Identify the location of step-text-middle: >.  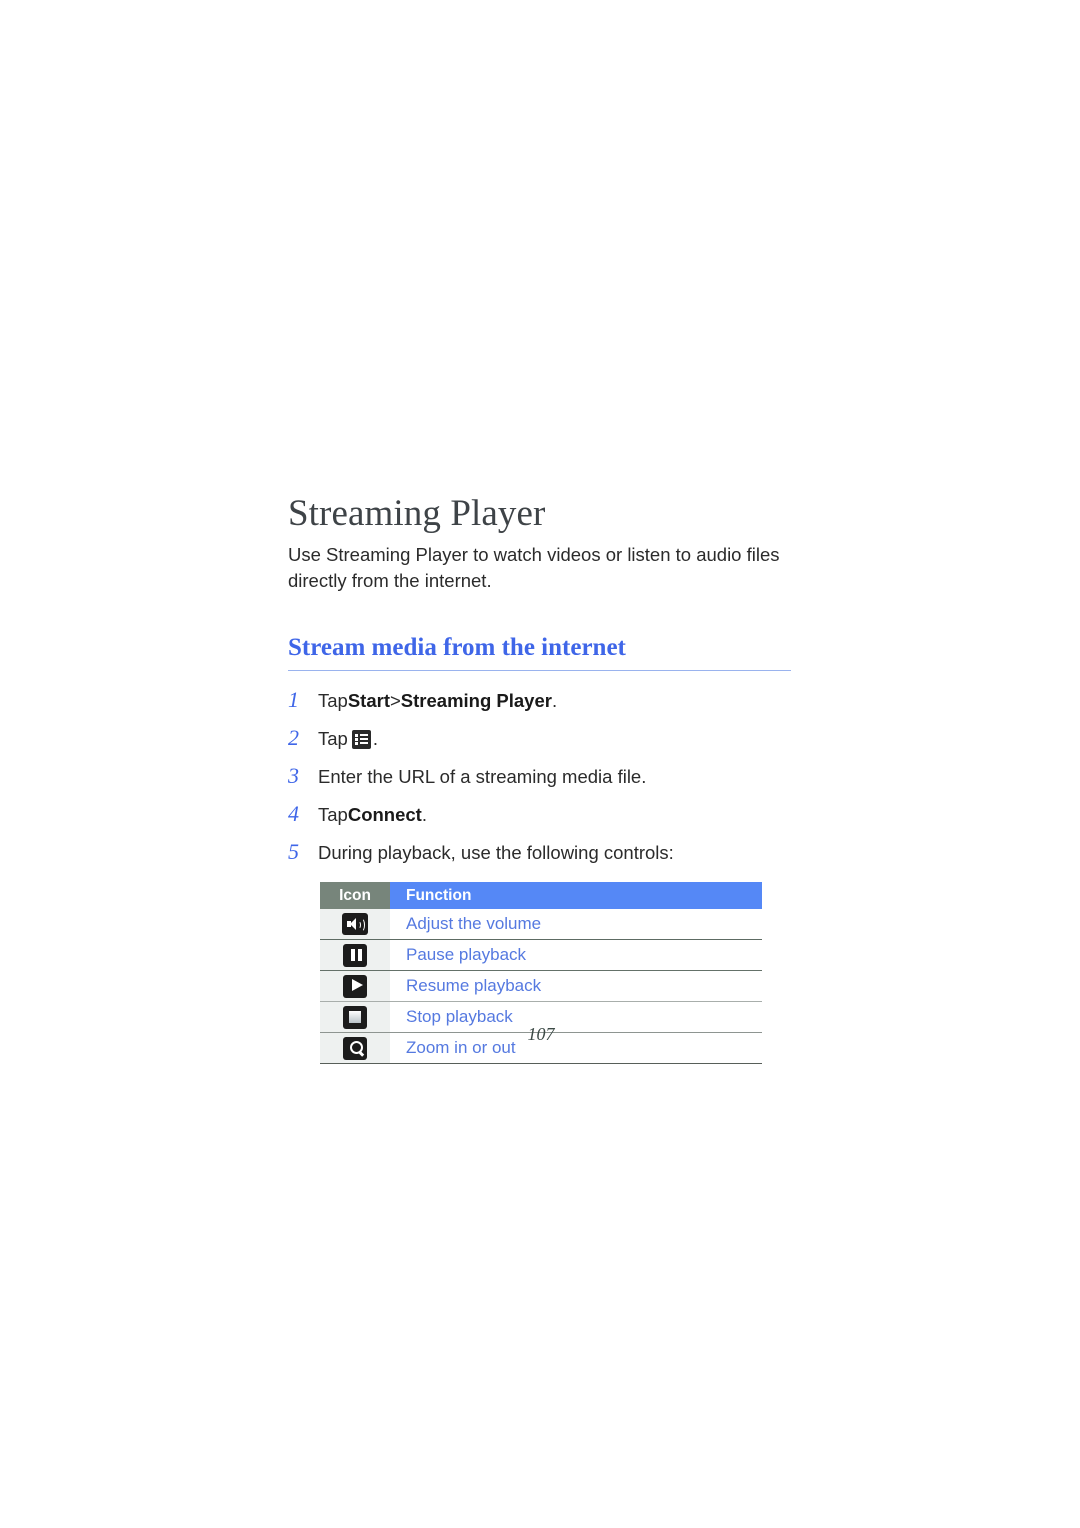
(395, 700).